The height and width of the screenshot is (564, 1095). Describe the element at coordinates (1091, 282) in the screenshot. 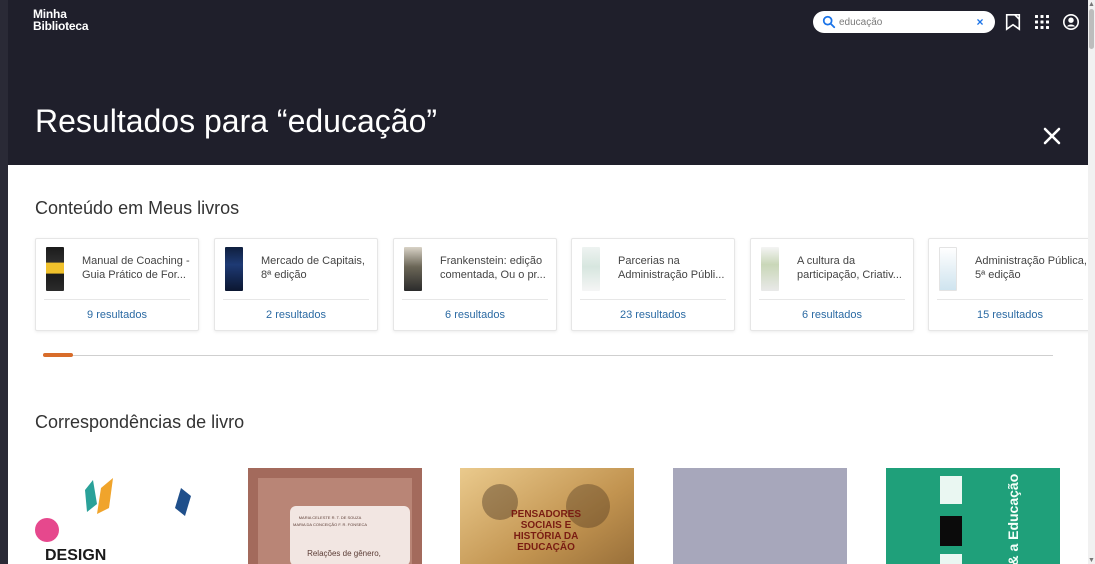

I see `vertical-scrollbar: ▲ ▼` at that location.